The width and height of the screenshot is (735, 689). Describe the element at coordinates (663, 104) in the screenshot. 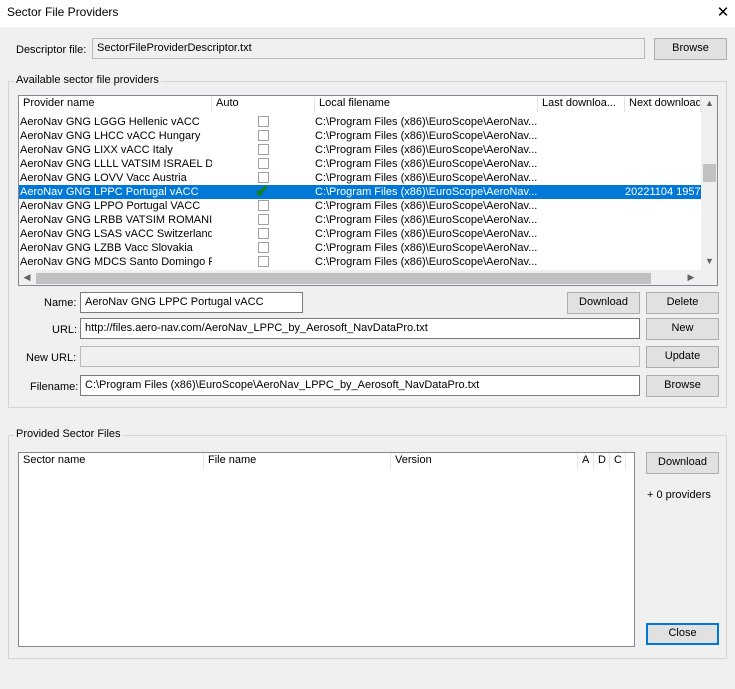

I see `column-next-download: Next download` at that location.